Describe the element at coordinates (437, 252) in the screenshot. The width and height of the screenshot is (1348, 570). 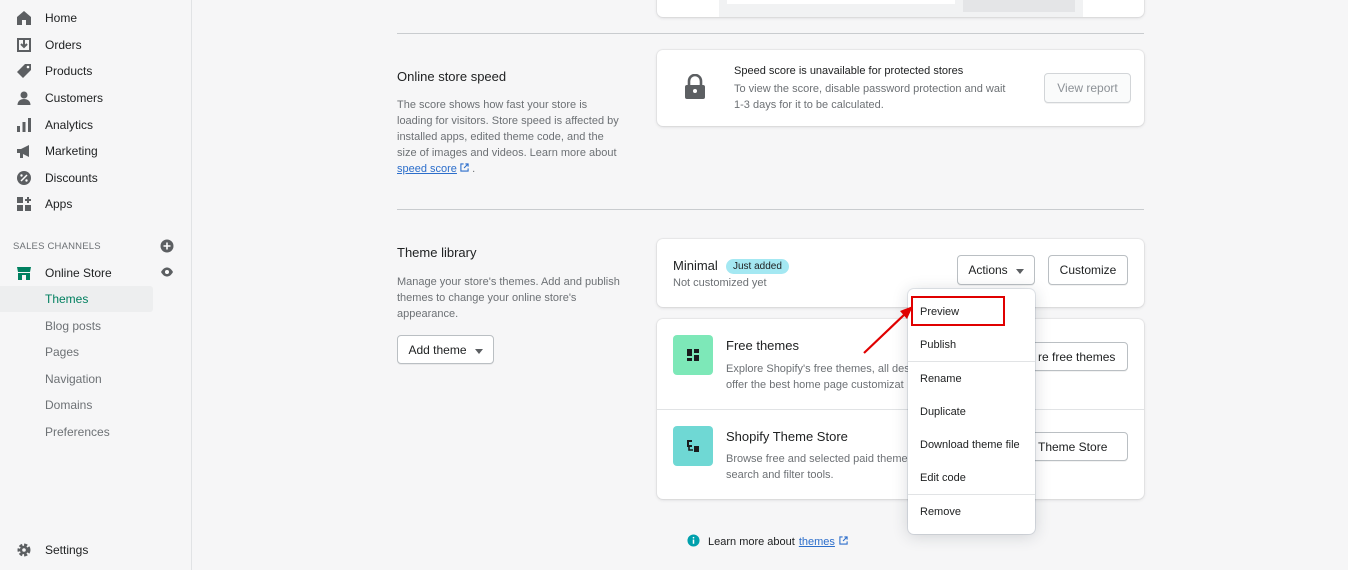
I see `theme-library-title: Theme library` at that location.